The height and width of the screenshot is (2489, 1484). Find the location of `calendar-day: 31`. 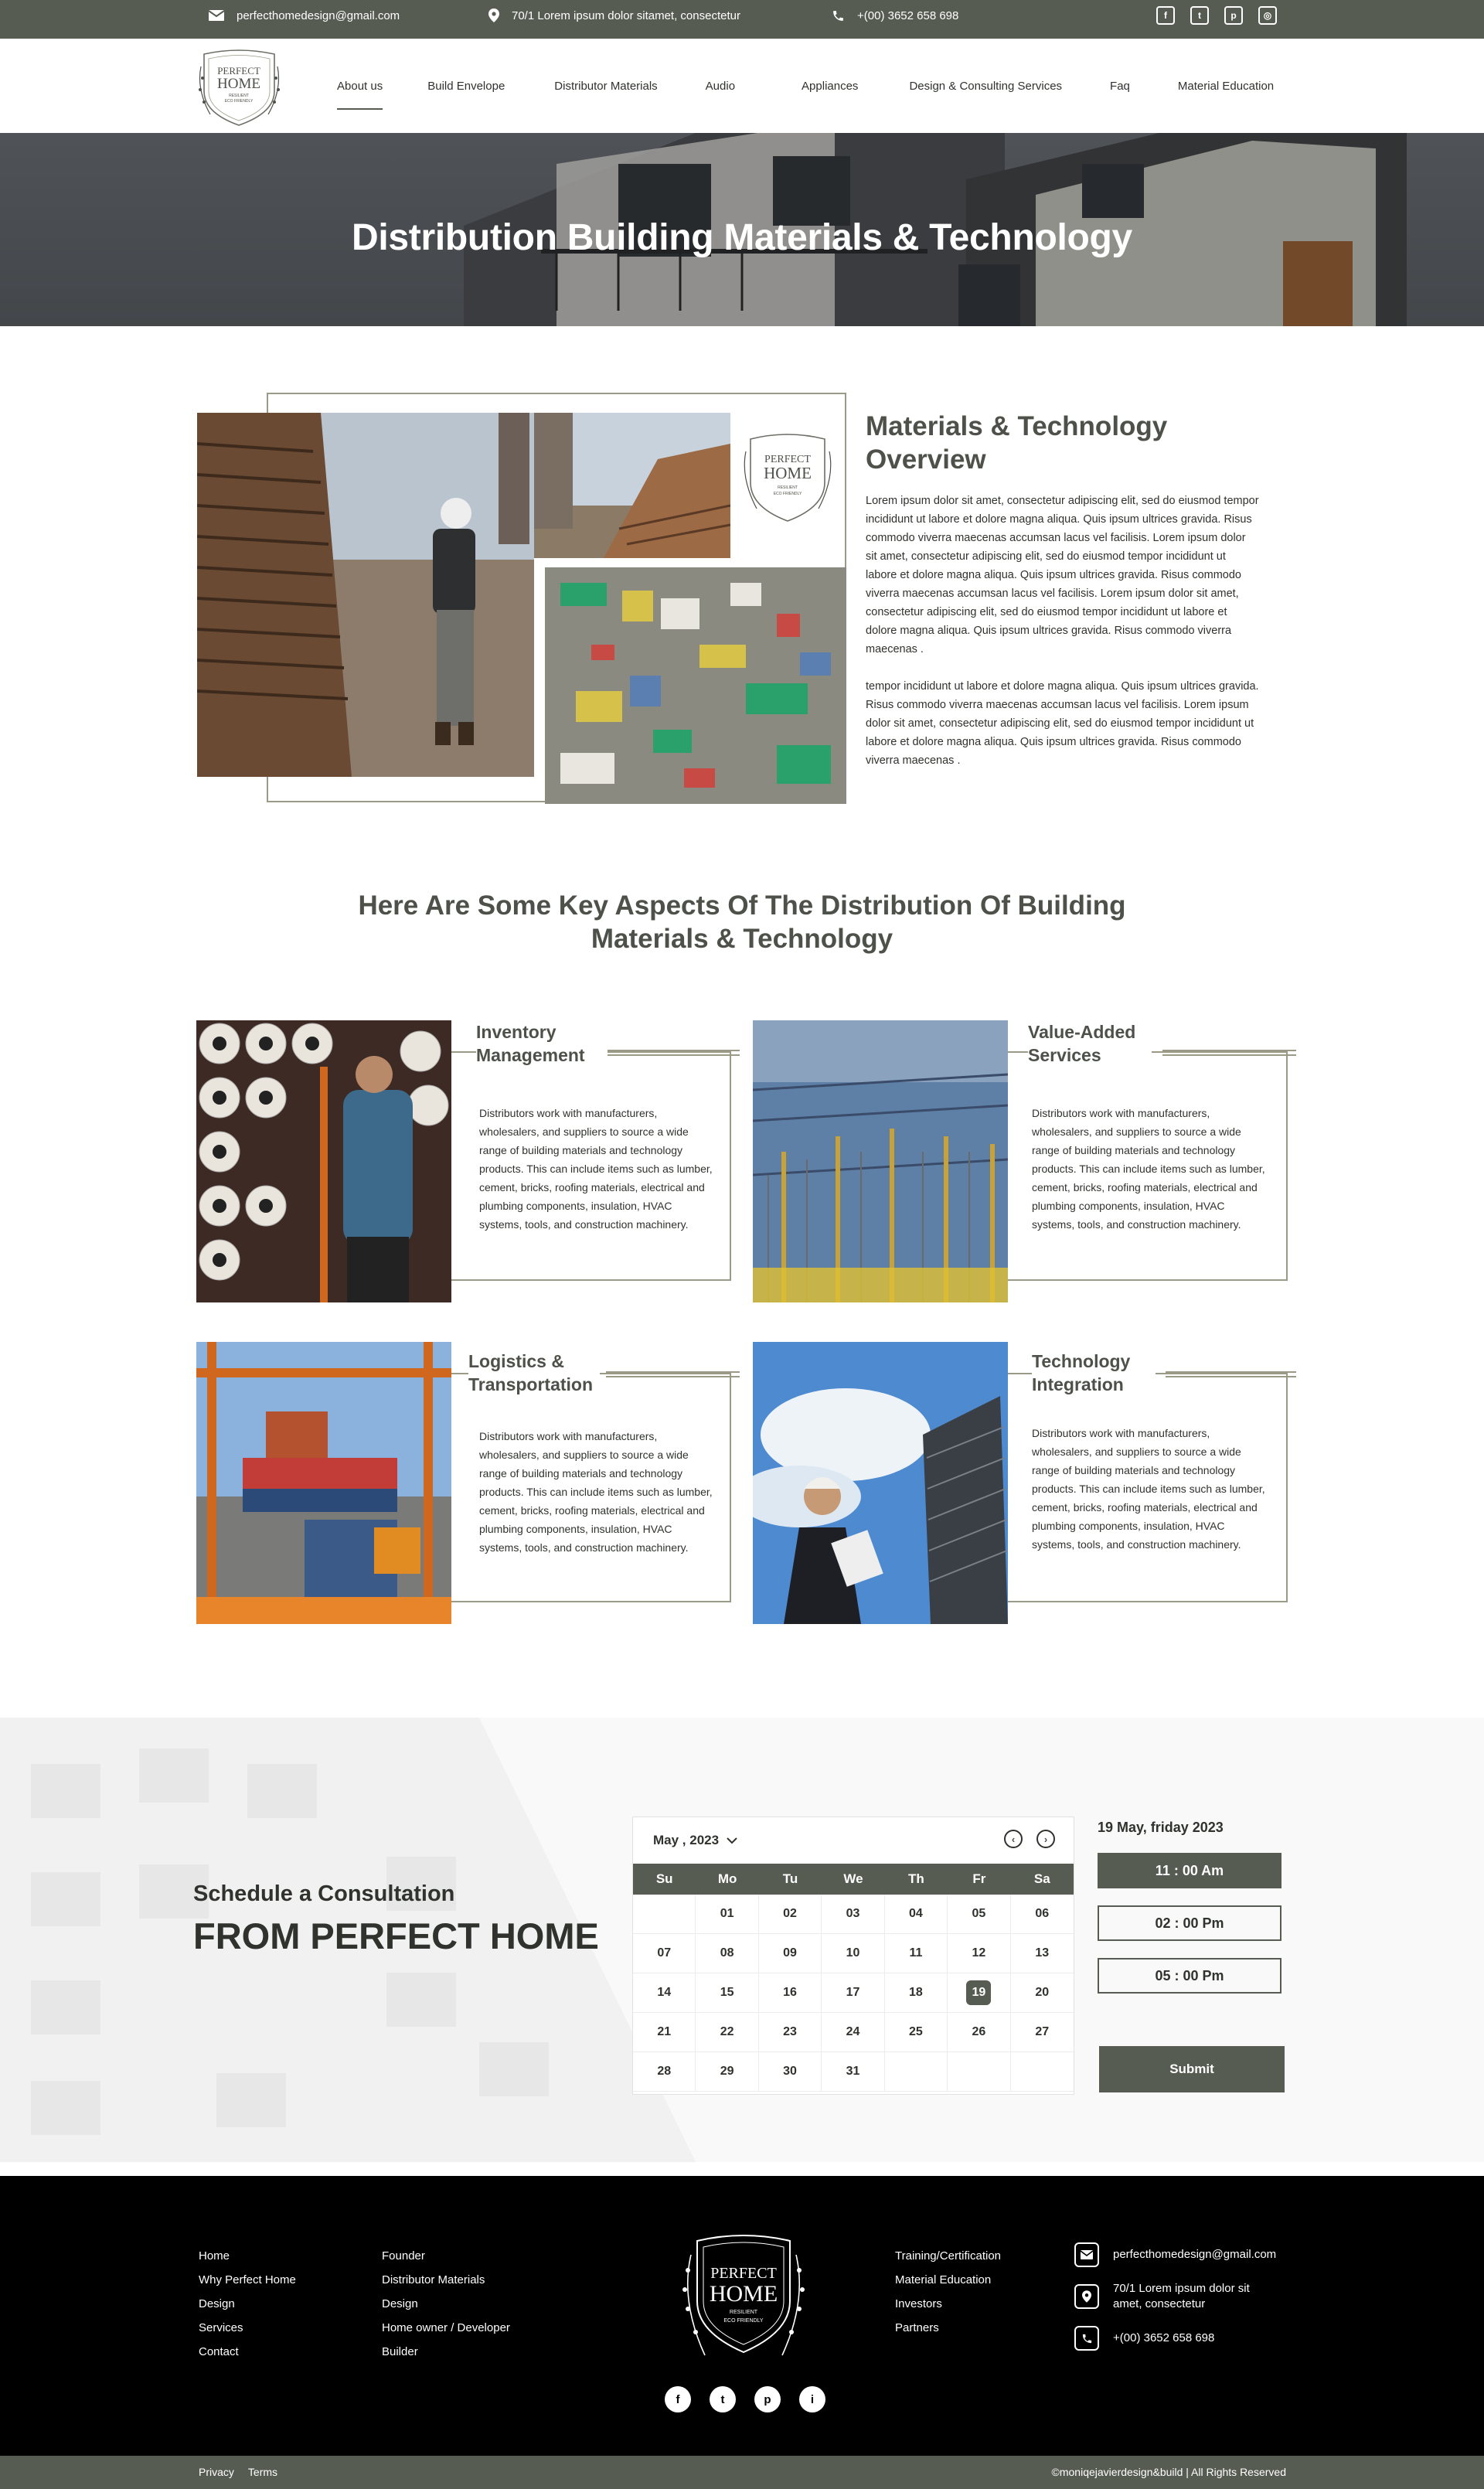

calendar-day: 31 is located at coordinates (853, 2072).